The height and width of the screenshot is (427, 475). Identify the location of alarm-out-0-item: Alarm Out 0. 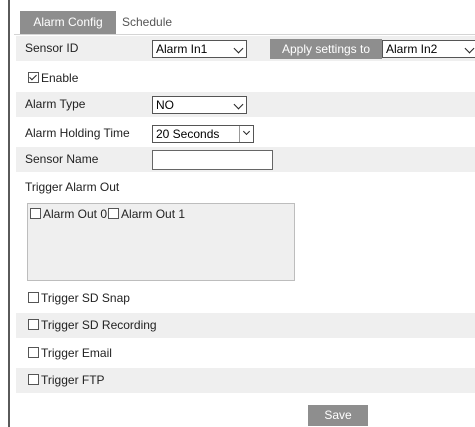
(68, 214).